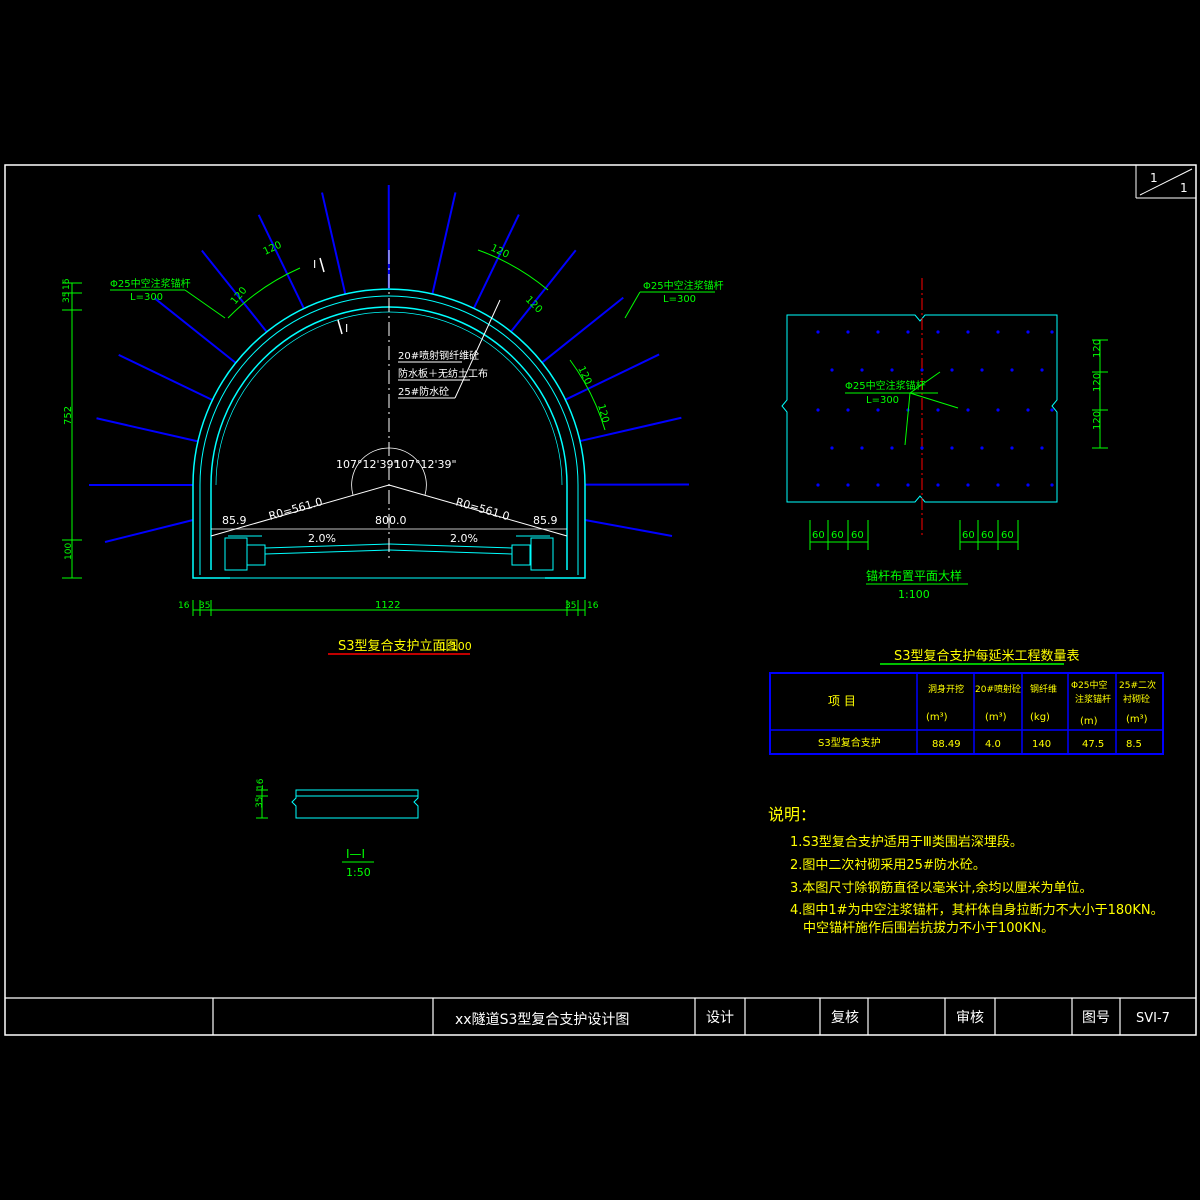  Describe the element at coordinates (977, 910) in the screenshot. I see `note-4: 4.图中1#为中空注浆锚杆，其杆体自身拉断力不大小于180KN。` at that location.